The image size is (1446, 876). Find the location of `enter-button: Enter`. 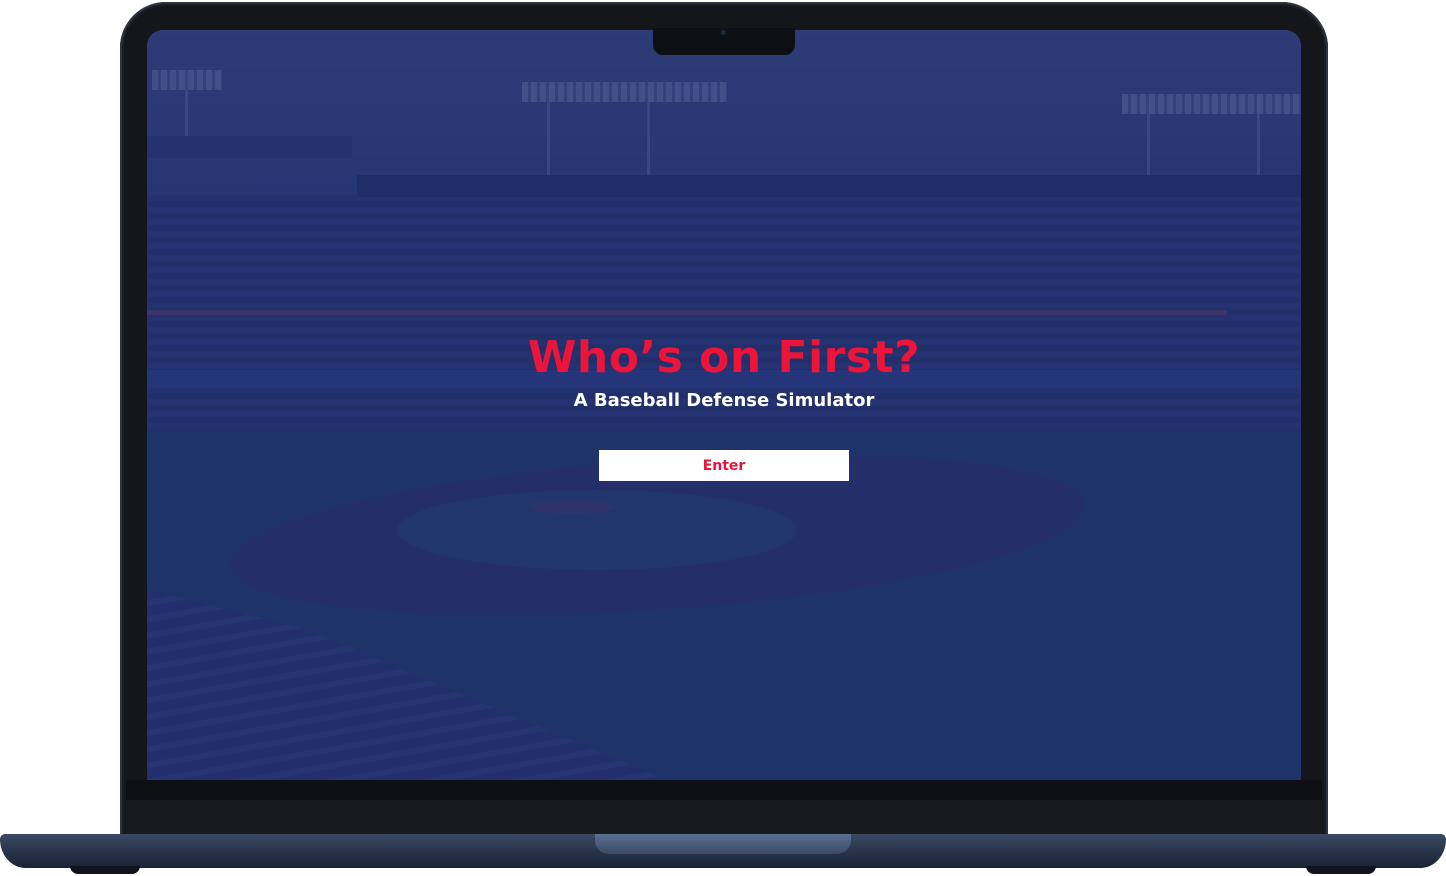

enter-button: Enter is located at coordinates (724, 465).